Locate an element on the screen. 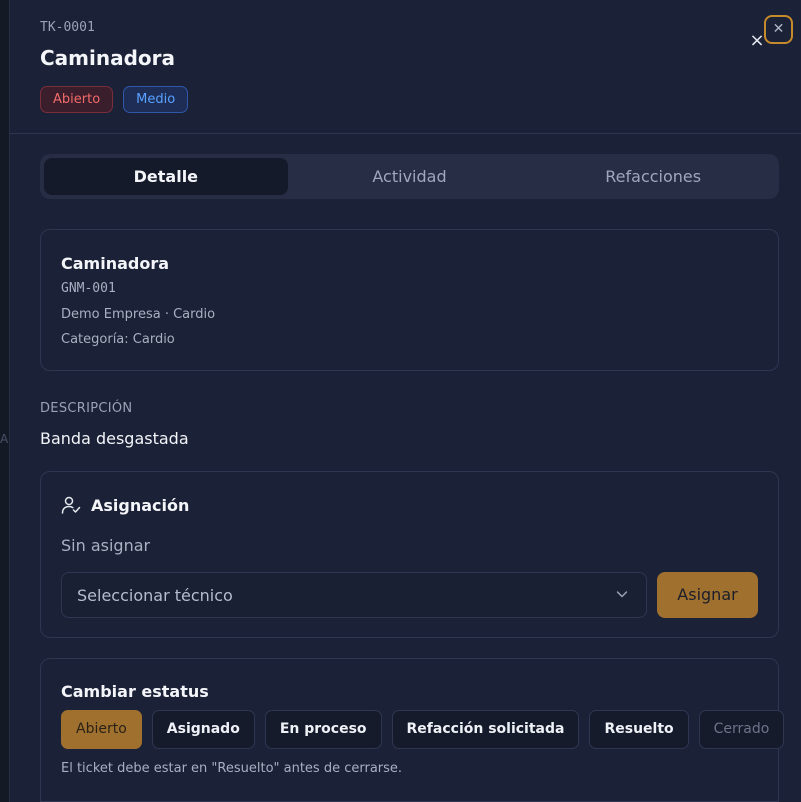 This screenshot has width=801, height=802. user-check-icon is located at coordinates (71, 505).